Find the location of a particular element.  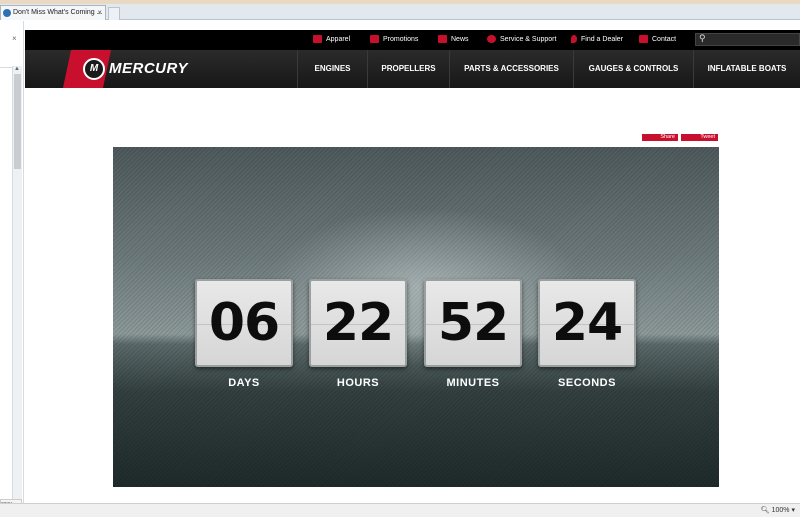

utility-label: Promotions is located at coordinates (401, 39).